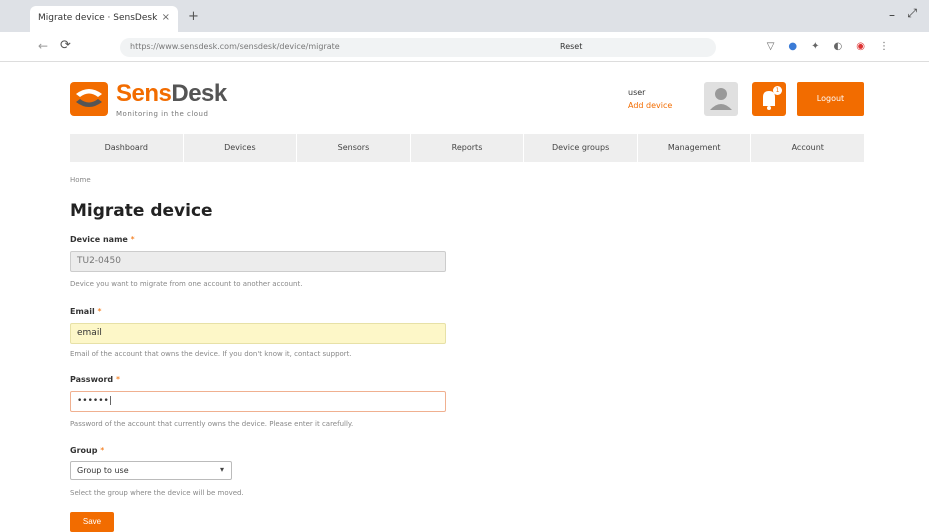 Image resolution: width=929 pixels, height=532 pixels. What do you see at coordinates (141, 211) in the screenshot?
I see `page-title: Migrate device` at bounding box center [141, 211].